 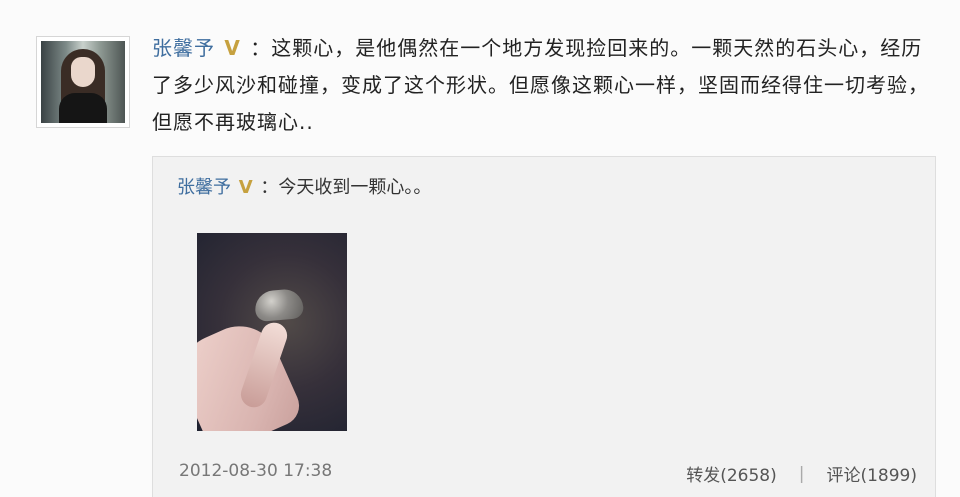 I want to click on repost-line: 张馨予 V ：今天收到一颗心。。, so click(x=304, y=186).